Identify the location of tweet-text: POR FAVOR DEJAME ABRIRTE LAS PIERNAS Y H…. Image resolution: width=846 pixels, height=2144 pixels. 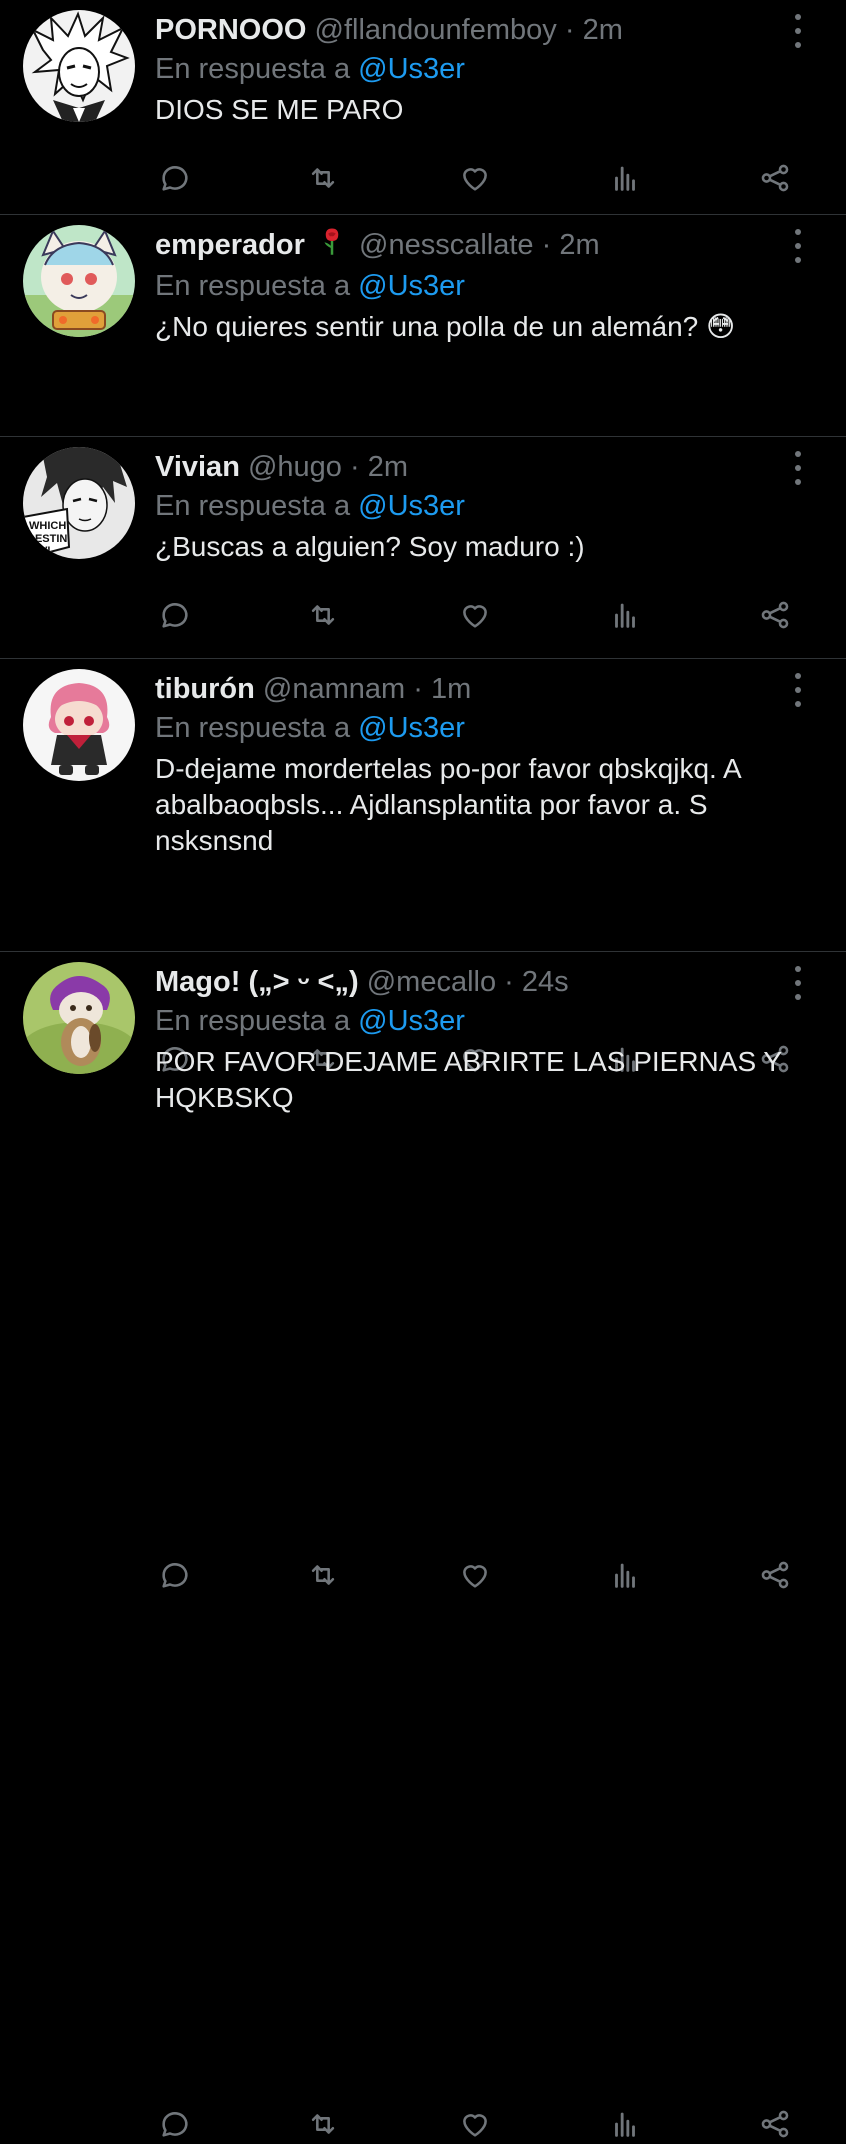
(468, 1079).